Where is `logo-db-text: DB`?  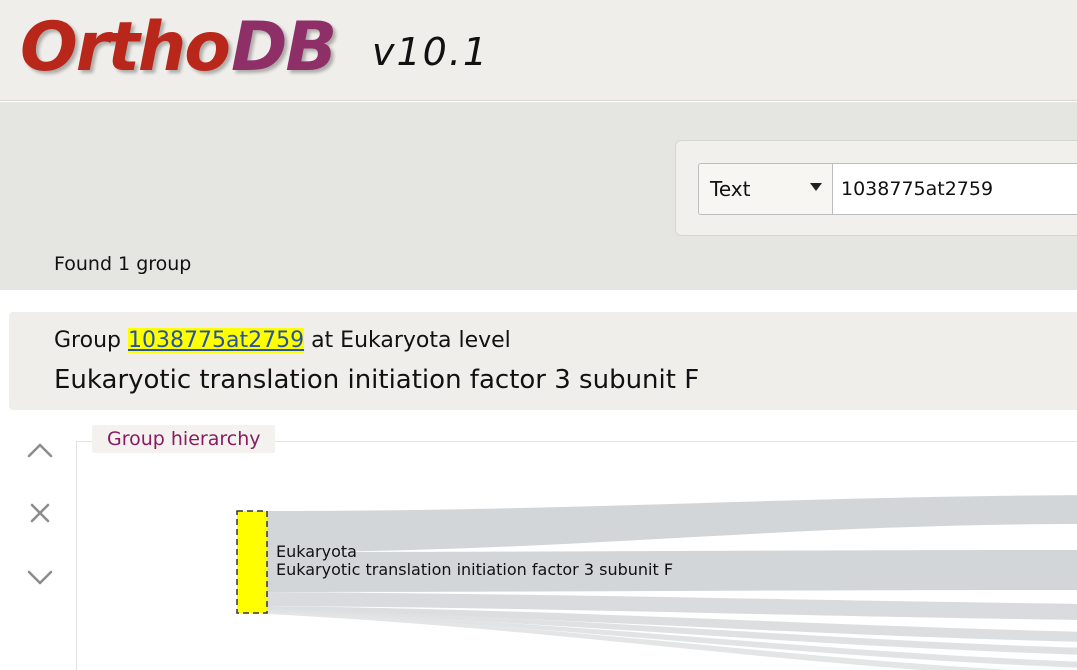
logo-db-text: DB is located at coordinates (283, 47).